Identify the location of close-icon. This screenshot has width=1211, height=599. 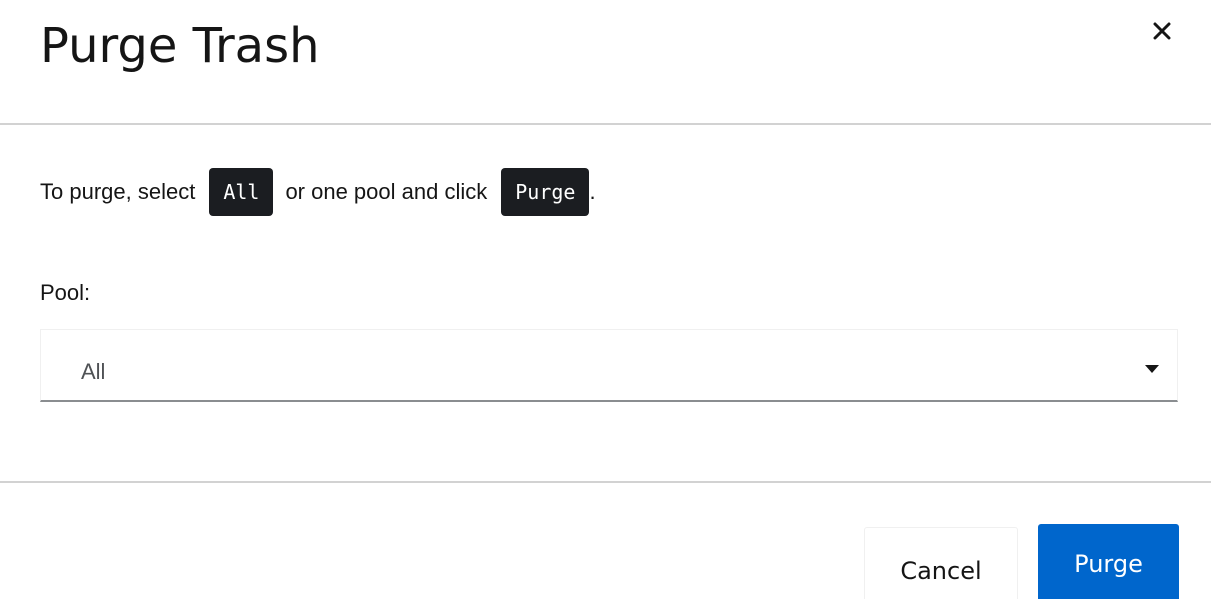
(1162, 32).